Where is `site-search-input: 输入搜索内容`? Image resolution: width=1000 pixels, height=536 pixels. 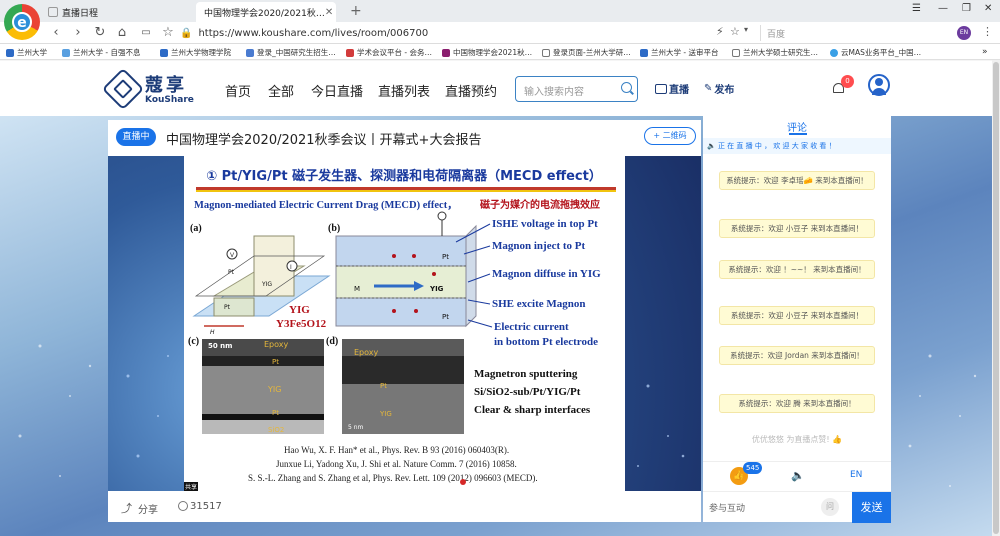 site-search-input: 输入搜索内容 is located at coordinates (576, 89).